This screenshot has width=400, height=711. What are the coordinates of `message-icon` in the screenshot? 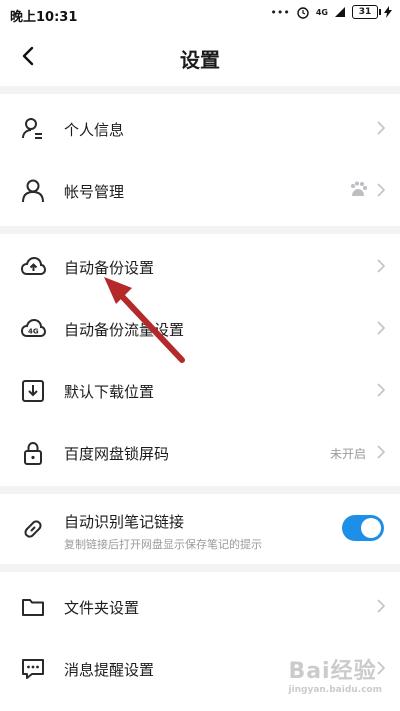 It's located at (33, 669).